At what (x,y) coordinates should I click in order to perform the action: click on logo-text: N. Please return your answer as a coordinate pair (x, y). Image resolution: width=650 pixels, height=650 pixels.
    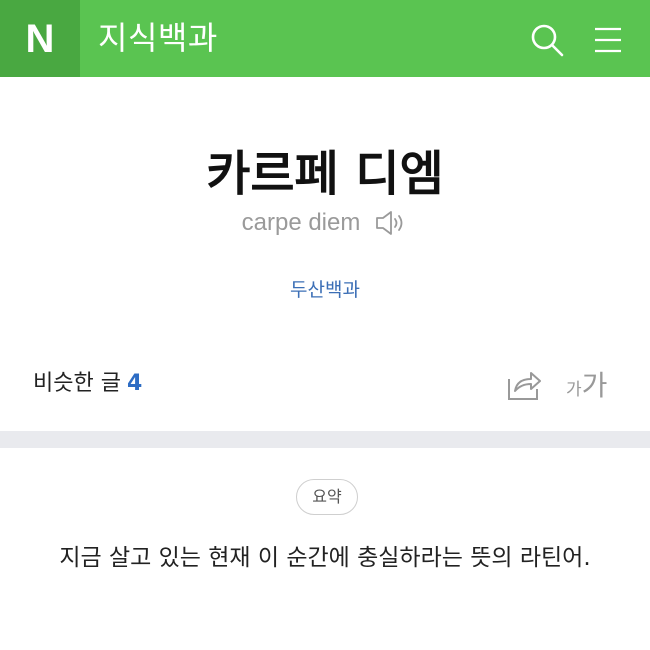
    Looking at the image, I should click on (40, 38).